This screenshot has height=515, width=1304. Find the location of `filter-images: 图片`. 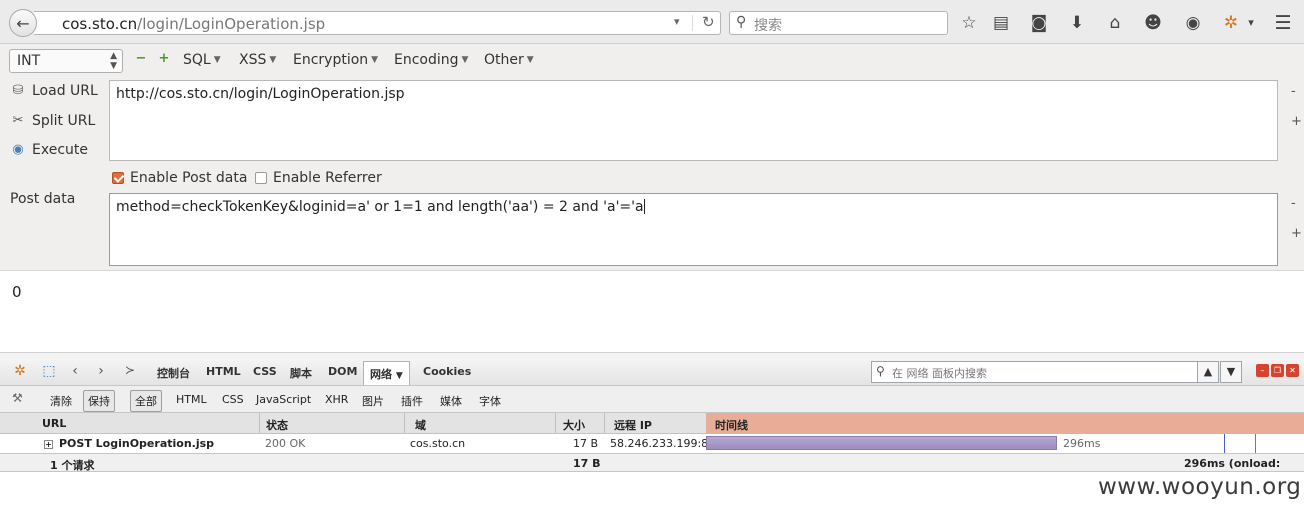

filter-images: 图片 is located at coordinates (373, 401).